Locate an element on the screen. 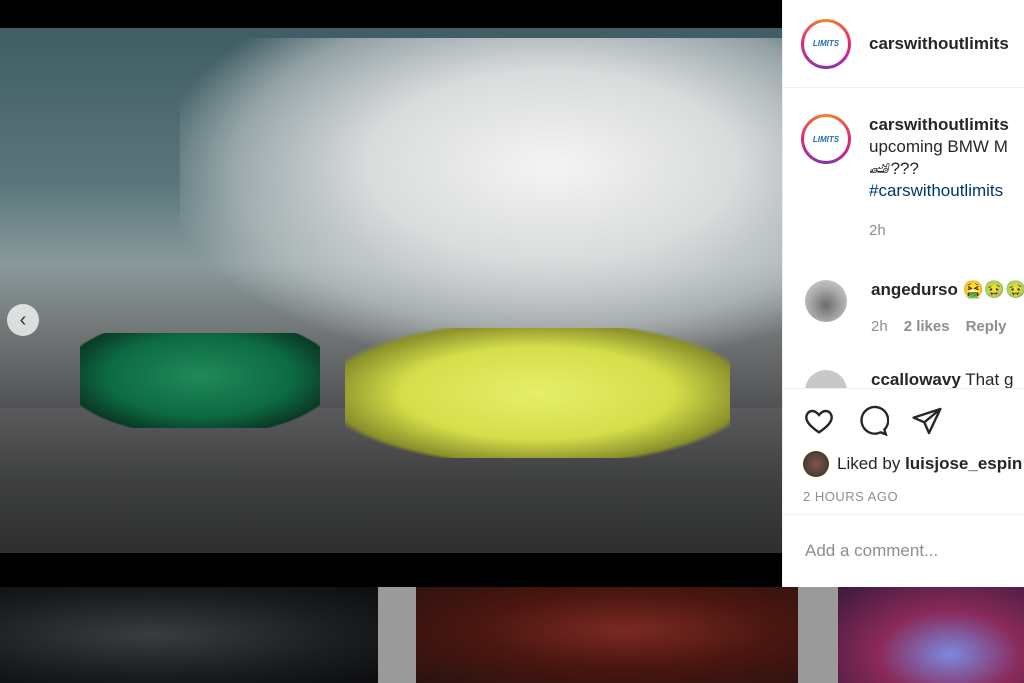  caption-avatar: LIMITS is located at coordinates (826, 139).